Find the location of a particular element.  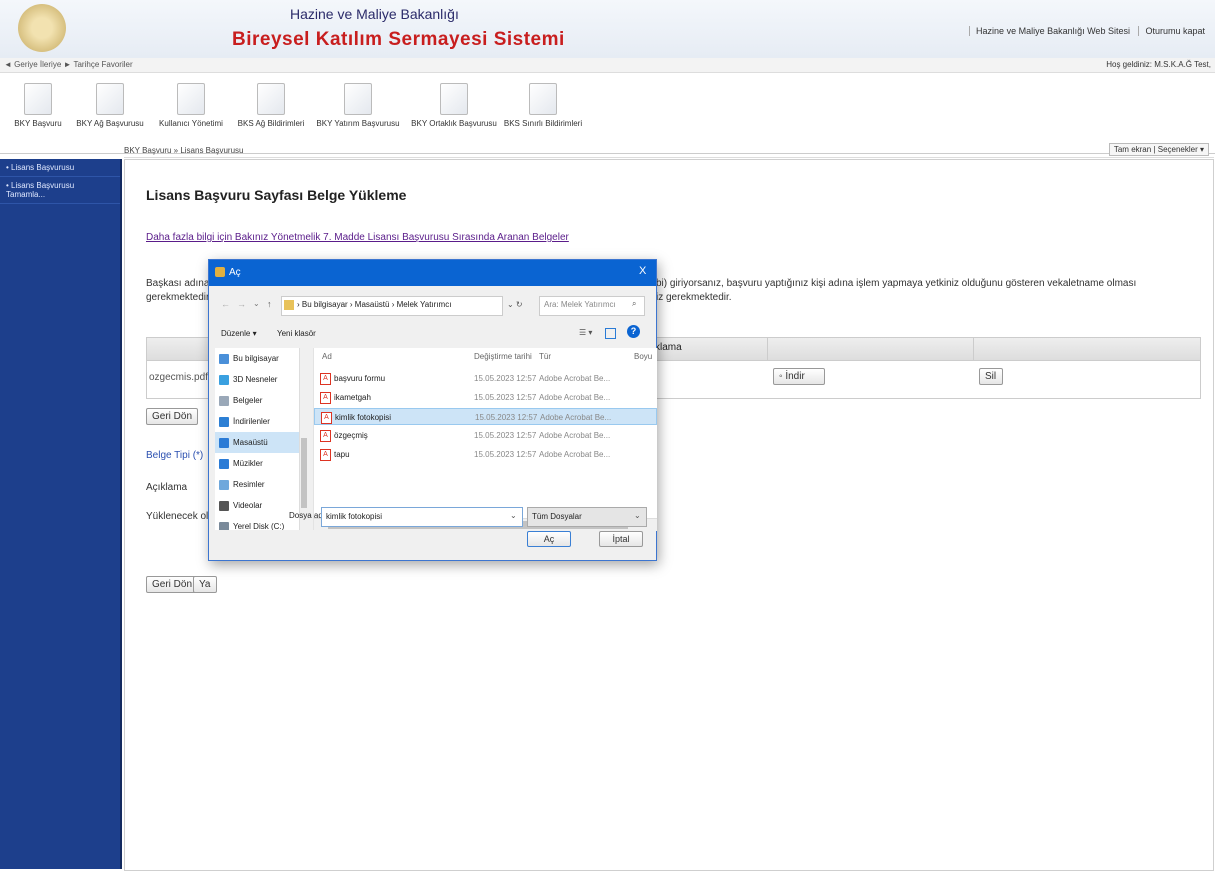

toolbar-item-bky-ag-basvurusu: BKY Ağ Başvurusu is located at coordinates (110, 105).